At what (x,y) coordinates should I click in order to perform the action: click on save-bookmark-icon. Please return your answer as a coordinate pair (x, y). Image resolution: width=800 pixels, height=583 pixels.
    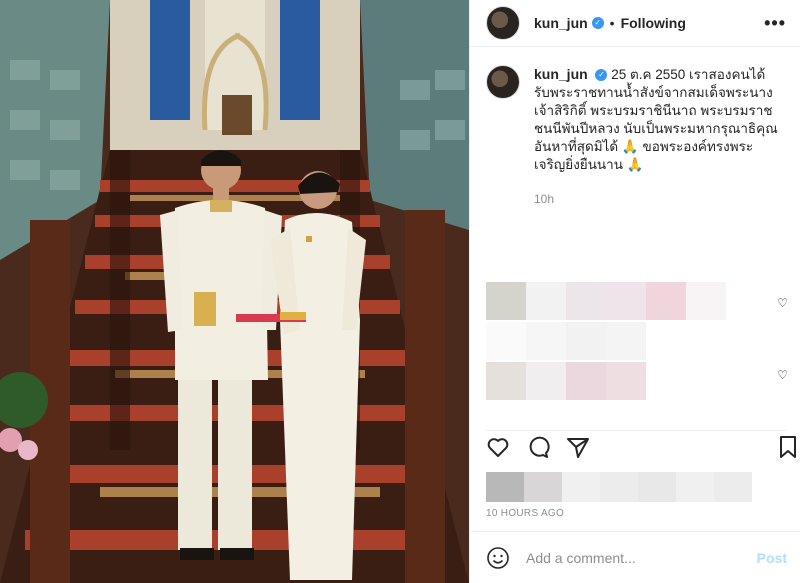
    Looking at the image, I should click on (788, 447).